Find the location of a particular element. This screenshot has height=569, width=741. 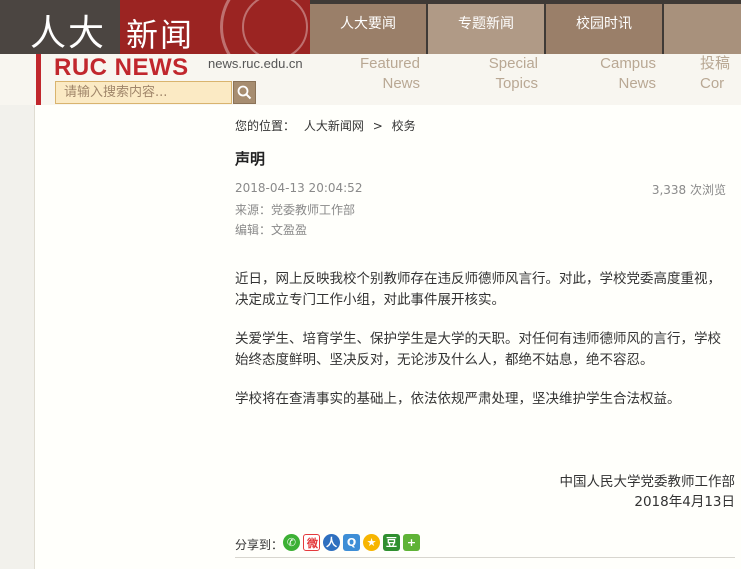

renren-glyph: 人 is located at coordinates (331, 542).